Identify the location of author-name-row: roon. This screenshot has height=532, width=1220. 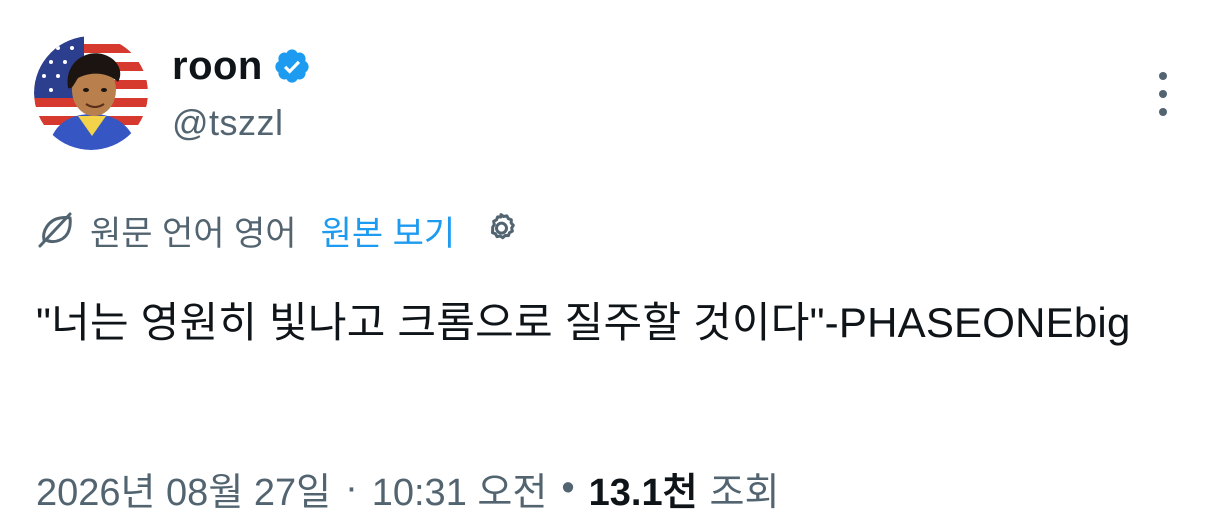
(241, 66).